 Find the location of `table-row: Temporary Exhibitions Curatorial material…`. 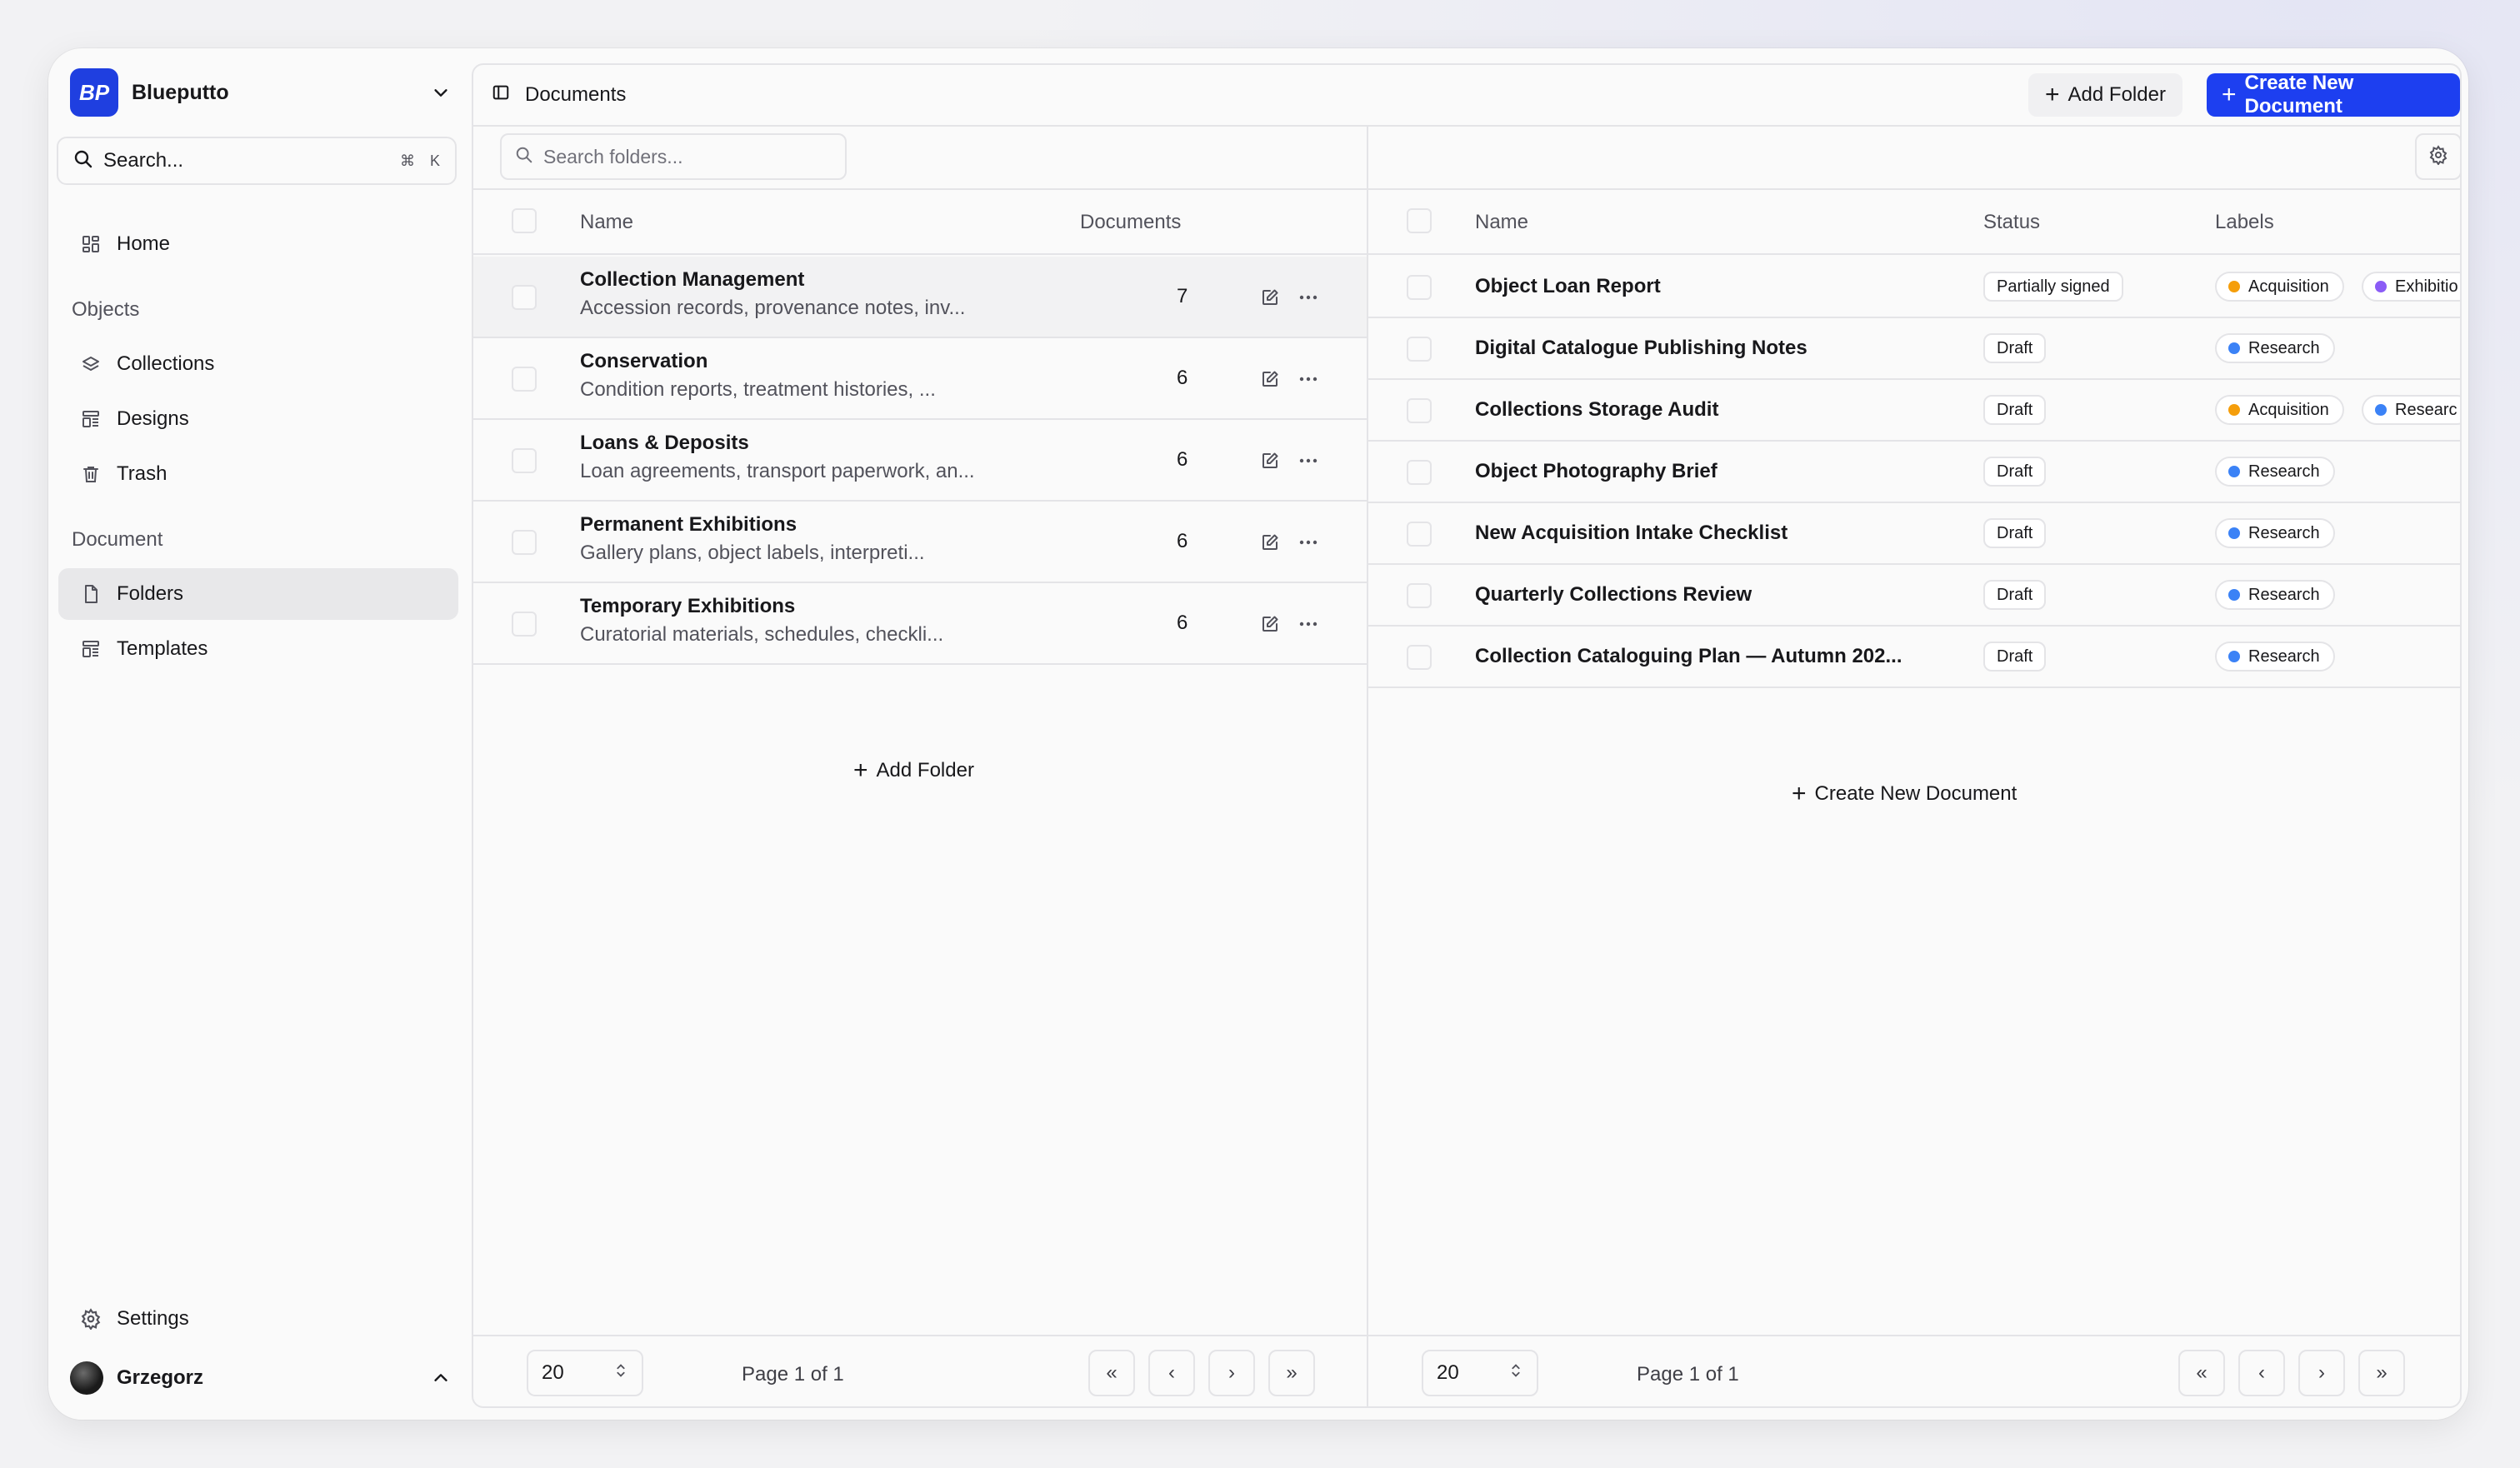

table-row: Temporary Exhibitions Curatorial material… is located at coordinates (920, 624).